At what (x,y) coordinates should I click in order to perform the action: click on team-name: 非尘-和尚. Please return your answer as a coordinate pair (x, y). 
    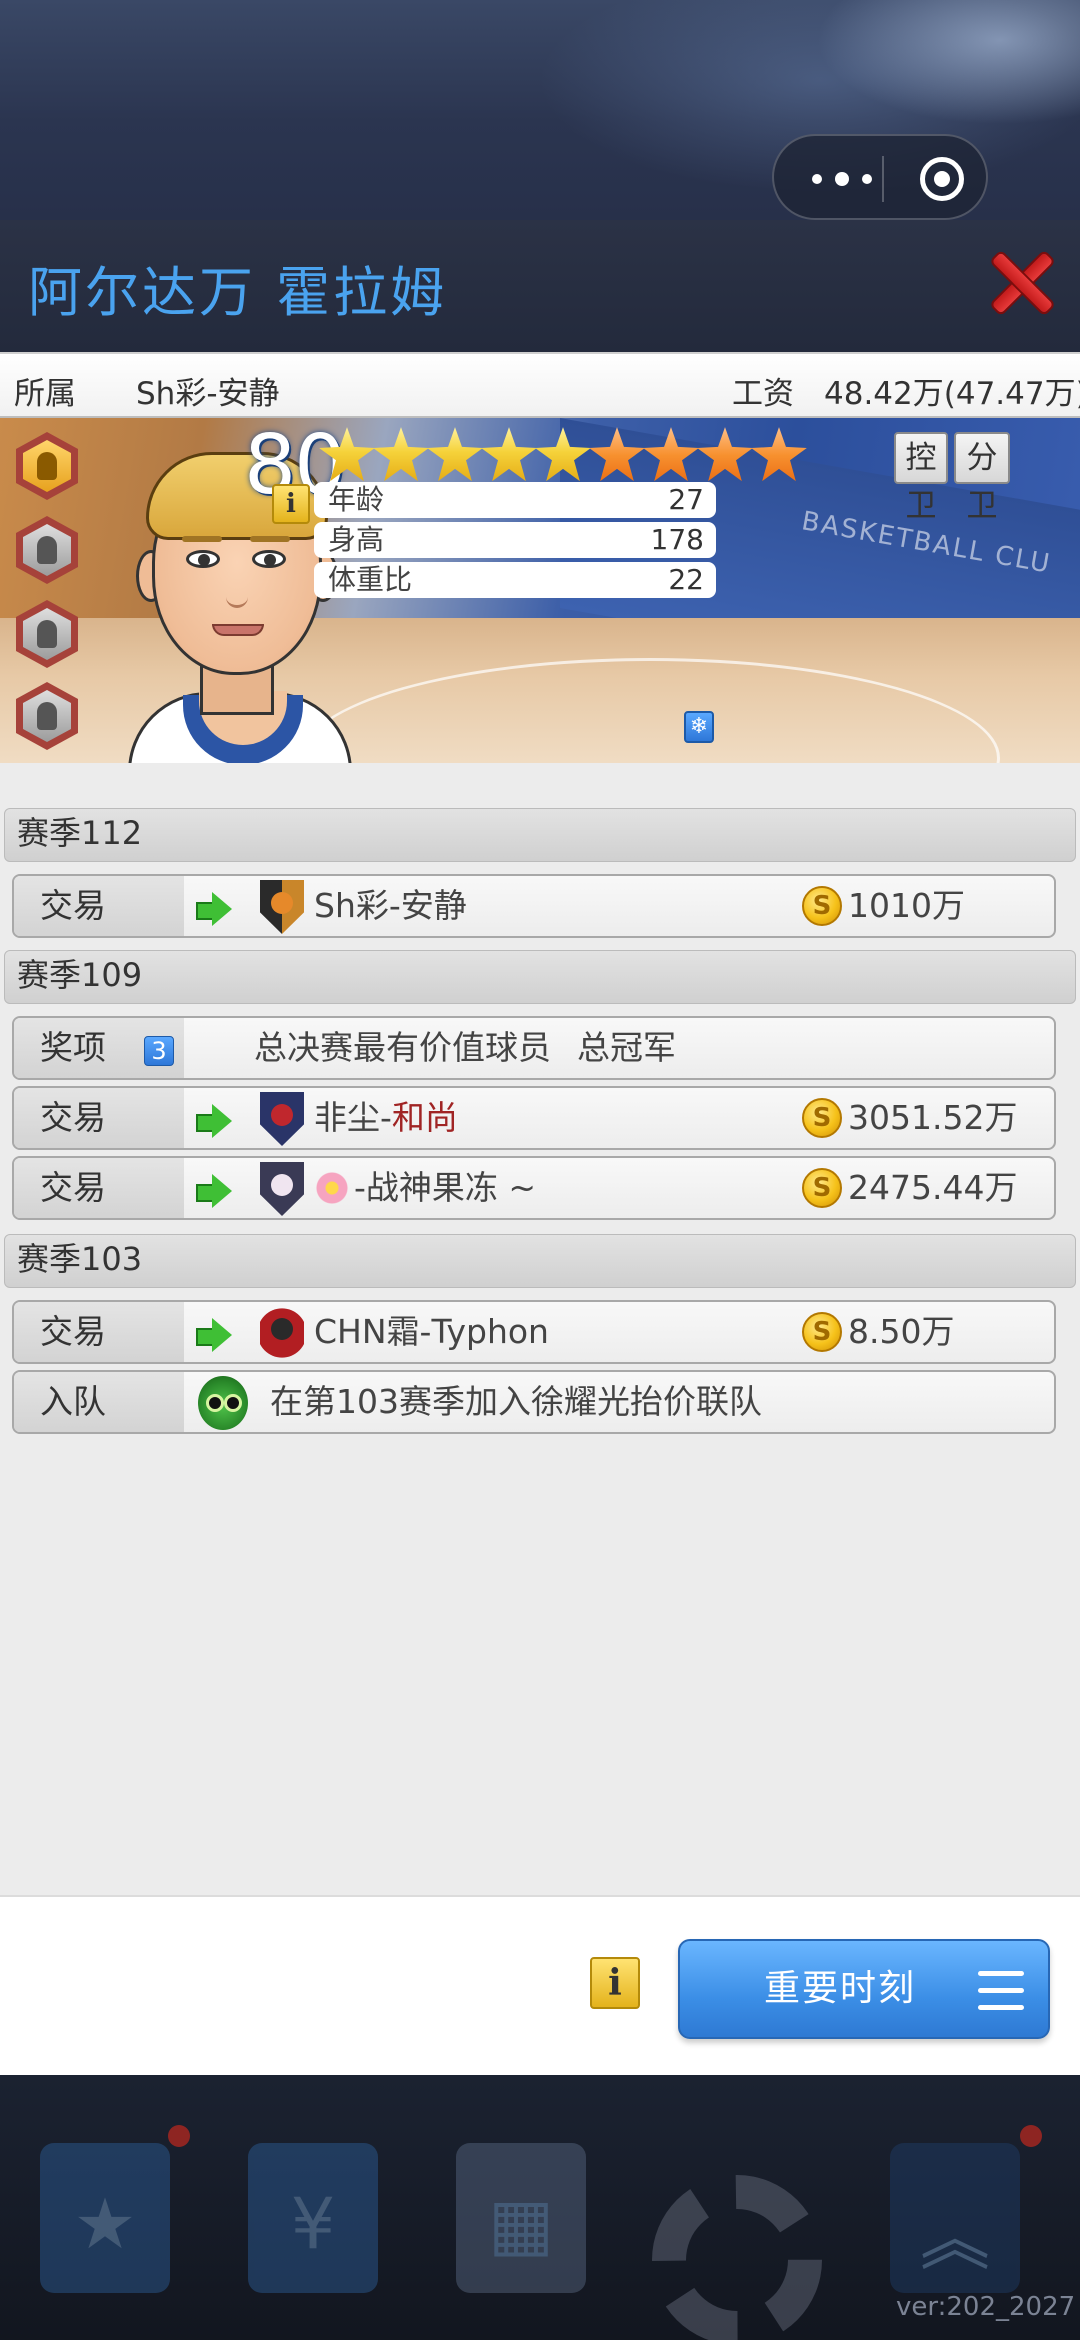
    Looking at the image, I should click on (386, 1117).